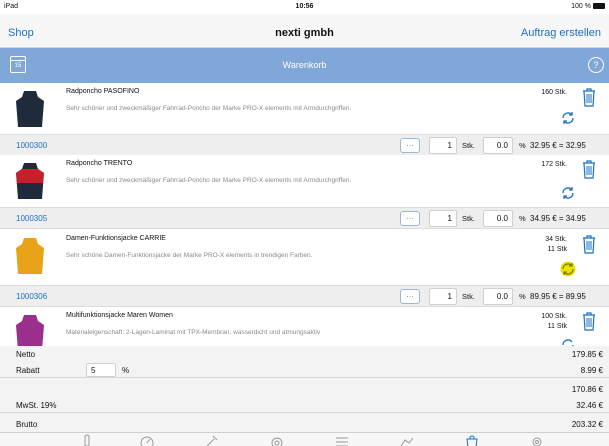 The width and height of the screenshot is (609, 446). What do you see at coordinates (472, 440) in the screenshot?
I see `cart-icon` at bounding box center [472, 440].